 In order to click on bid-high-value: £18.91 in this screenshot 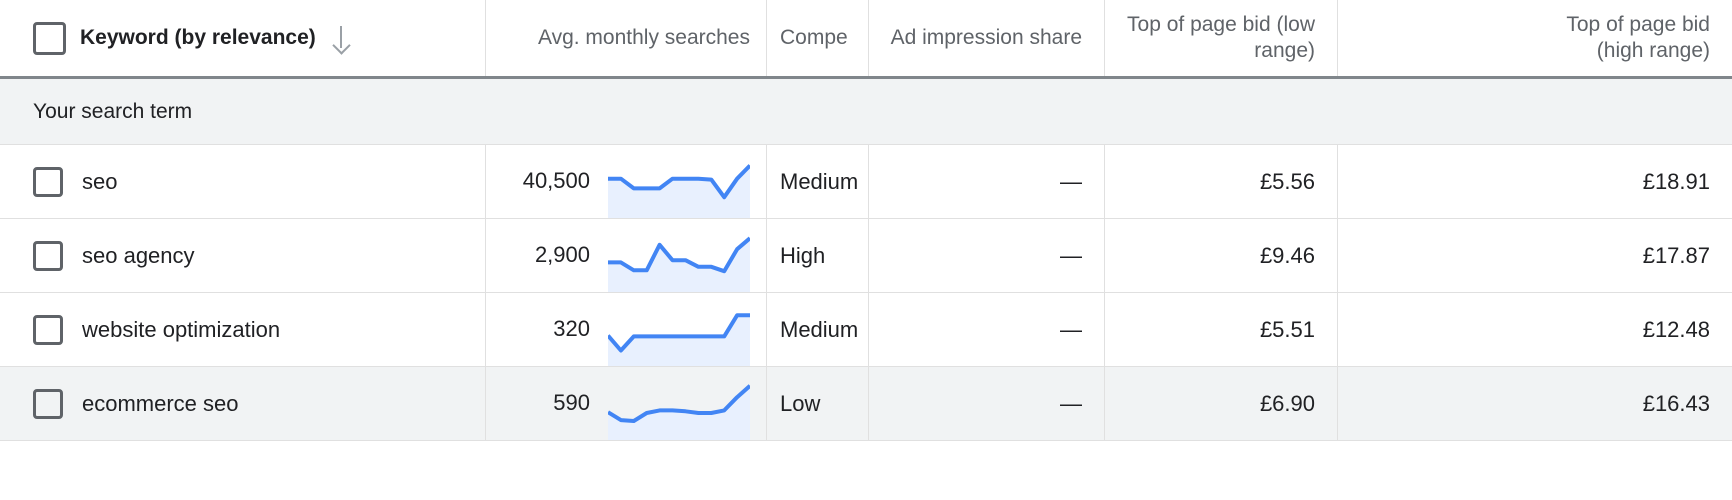, I will do `click(1676, 181)`.